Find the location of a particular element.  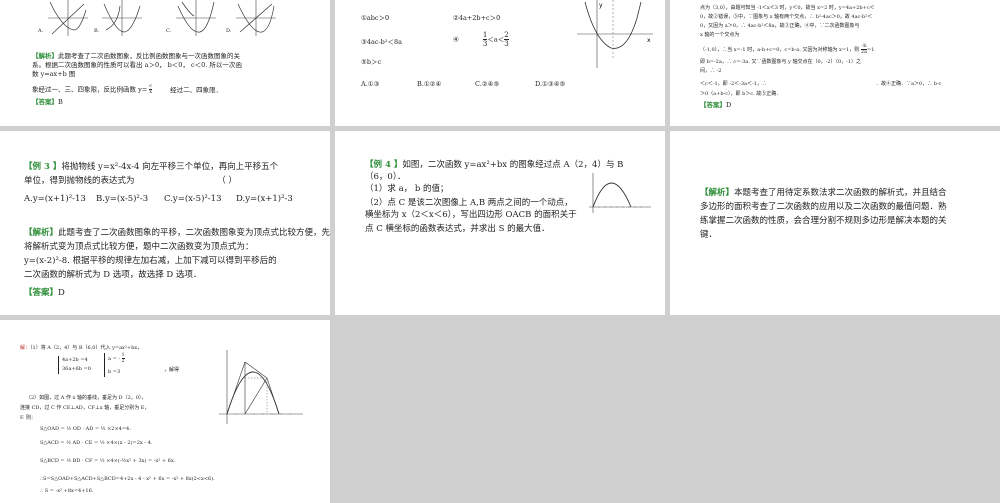

analysis-line-2: 将解析式变为顶点式比较方便，题中二次函数变为顶点式为： is located at coordinates (139, 247).